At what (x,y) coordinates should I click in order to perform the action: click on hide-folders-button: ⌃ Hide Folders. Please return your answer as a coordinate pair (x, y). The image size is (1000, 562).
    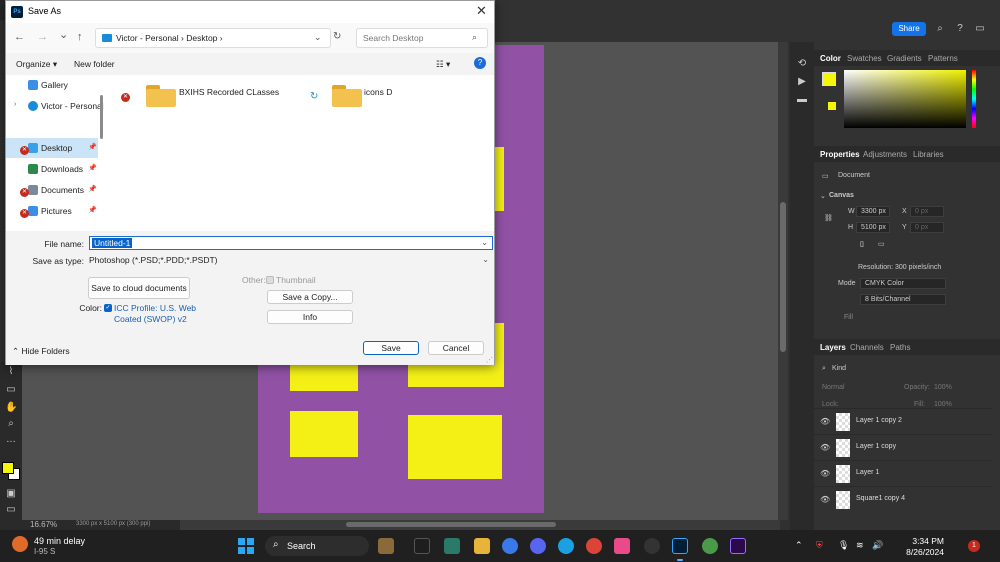
    Looking at the image, I should click on (41, 351).